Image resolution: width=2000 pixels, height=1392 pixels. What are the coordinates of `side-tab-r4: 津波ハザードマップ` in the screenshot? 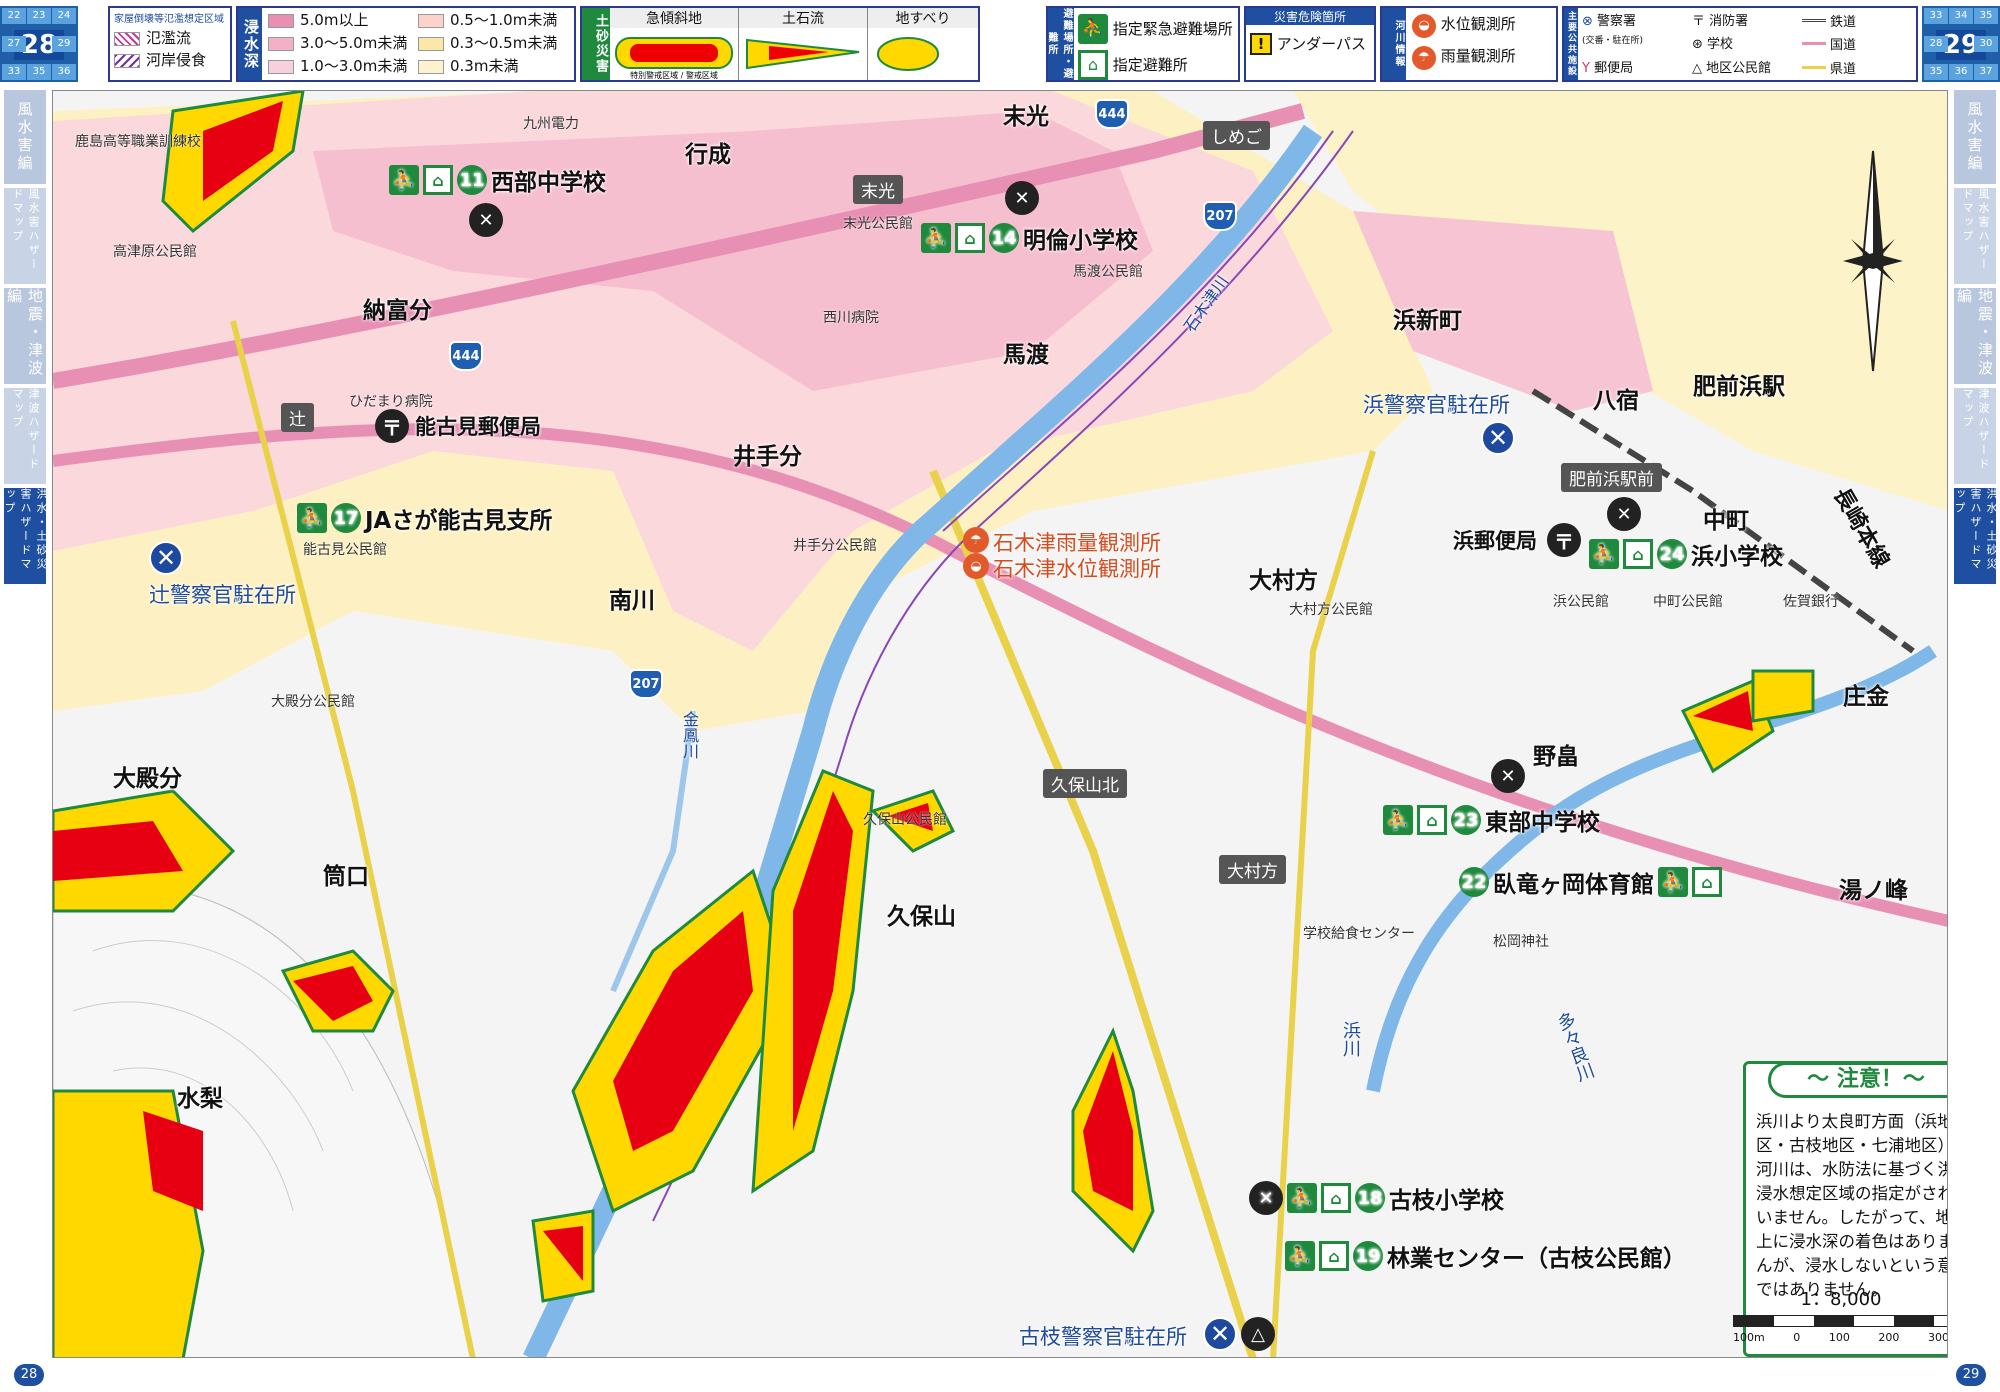 It's located at (1975, 436).